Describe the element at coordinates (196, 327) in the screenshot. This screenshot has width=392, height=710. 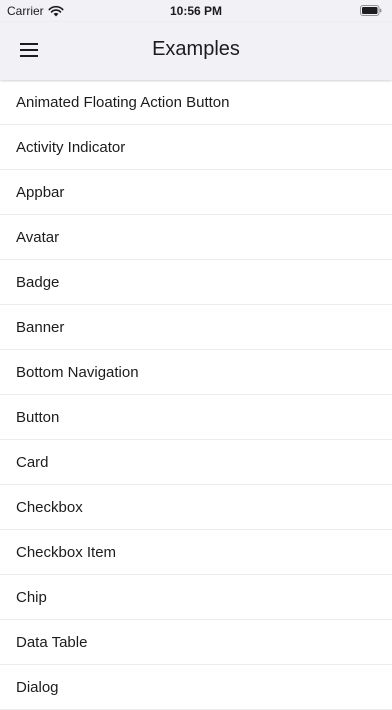
I see `list-item-banner: Banner` at that location.